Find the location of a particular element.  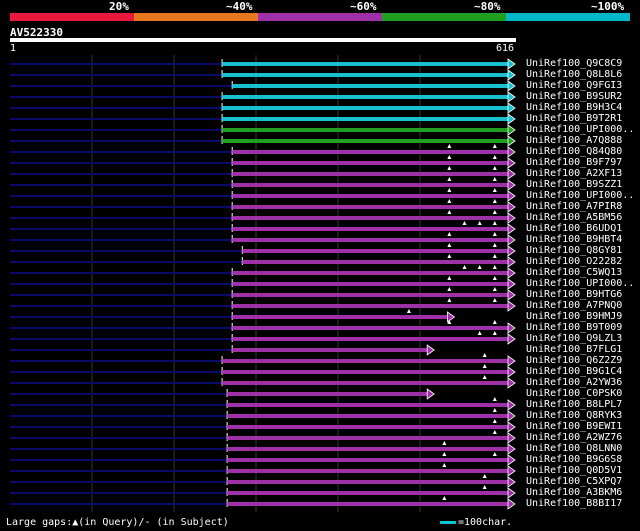

hit-label: UniRef100_A5BM56 is located at coordinates (574, 218).